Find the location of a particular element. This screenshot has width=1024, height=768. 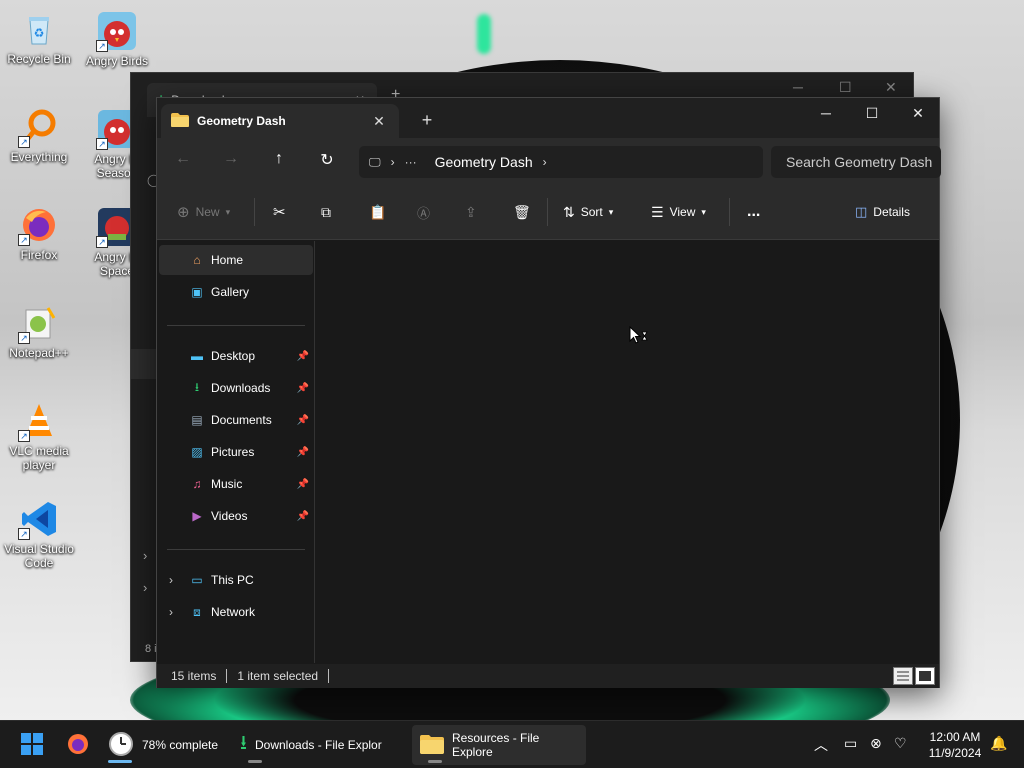

tab-geometry-dash: Geometry Dash ✕ is located at coordinates (280, 121).